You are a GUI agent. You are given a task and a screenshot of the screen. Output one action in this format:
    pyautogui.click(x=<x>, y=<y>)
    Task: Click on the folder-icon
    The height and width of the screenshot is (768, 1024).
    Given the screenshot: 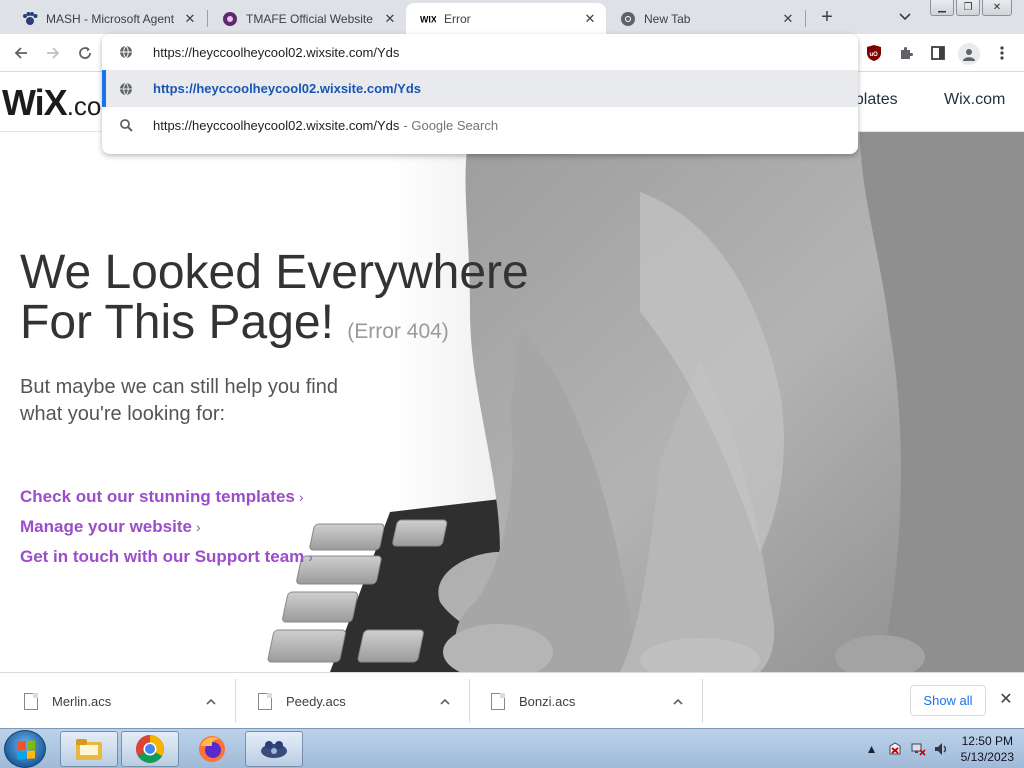 What is the action you would take?
    pyautogui.click(x=89, y=749)
    